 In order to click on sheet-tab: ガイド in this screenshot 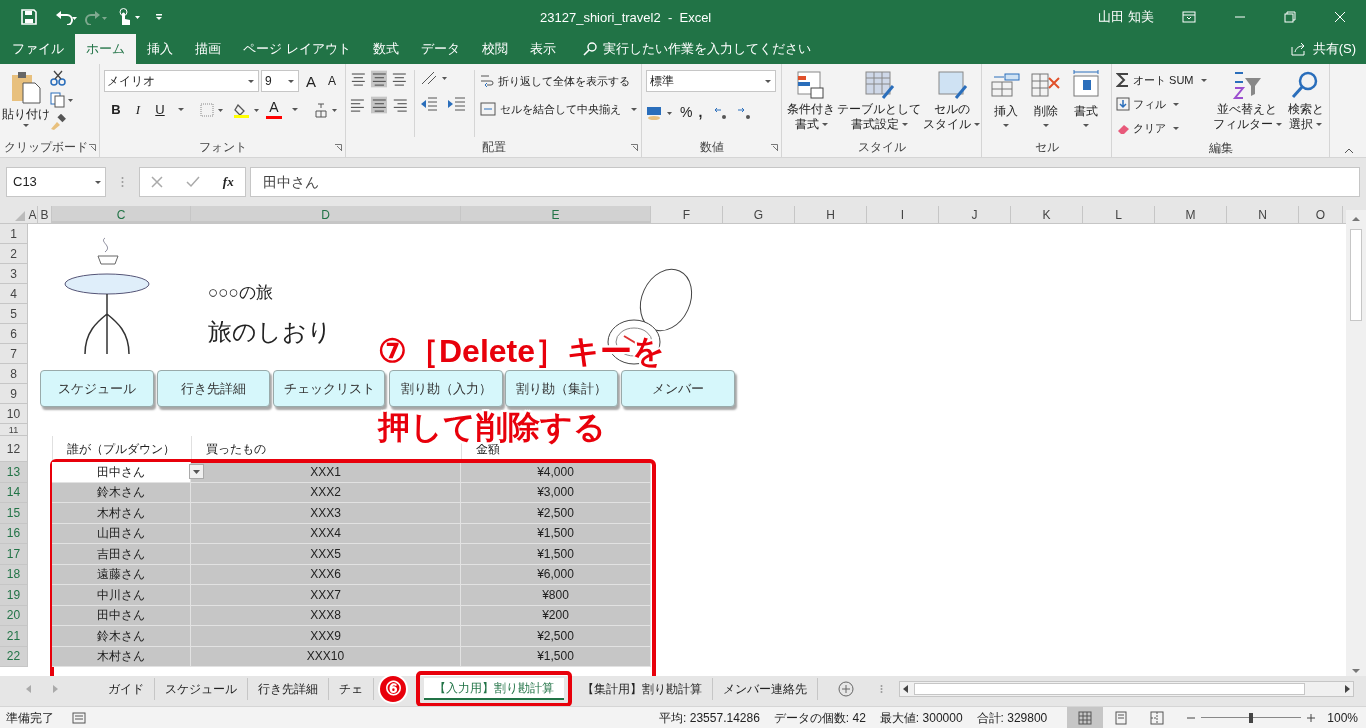, I will do `click(126, 689)`.